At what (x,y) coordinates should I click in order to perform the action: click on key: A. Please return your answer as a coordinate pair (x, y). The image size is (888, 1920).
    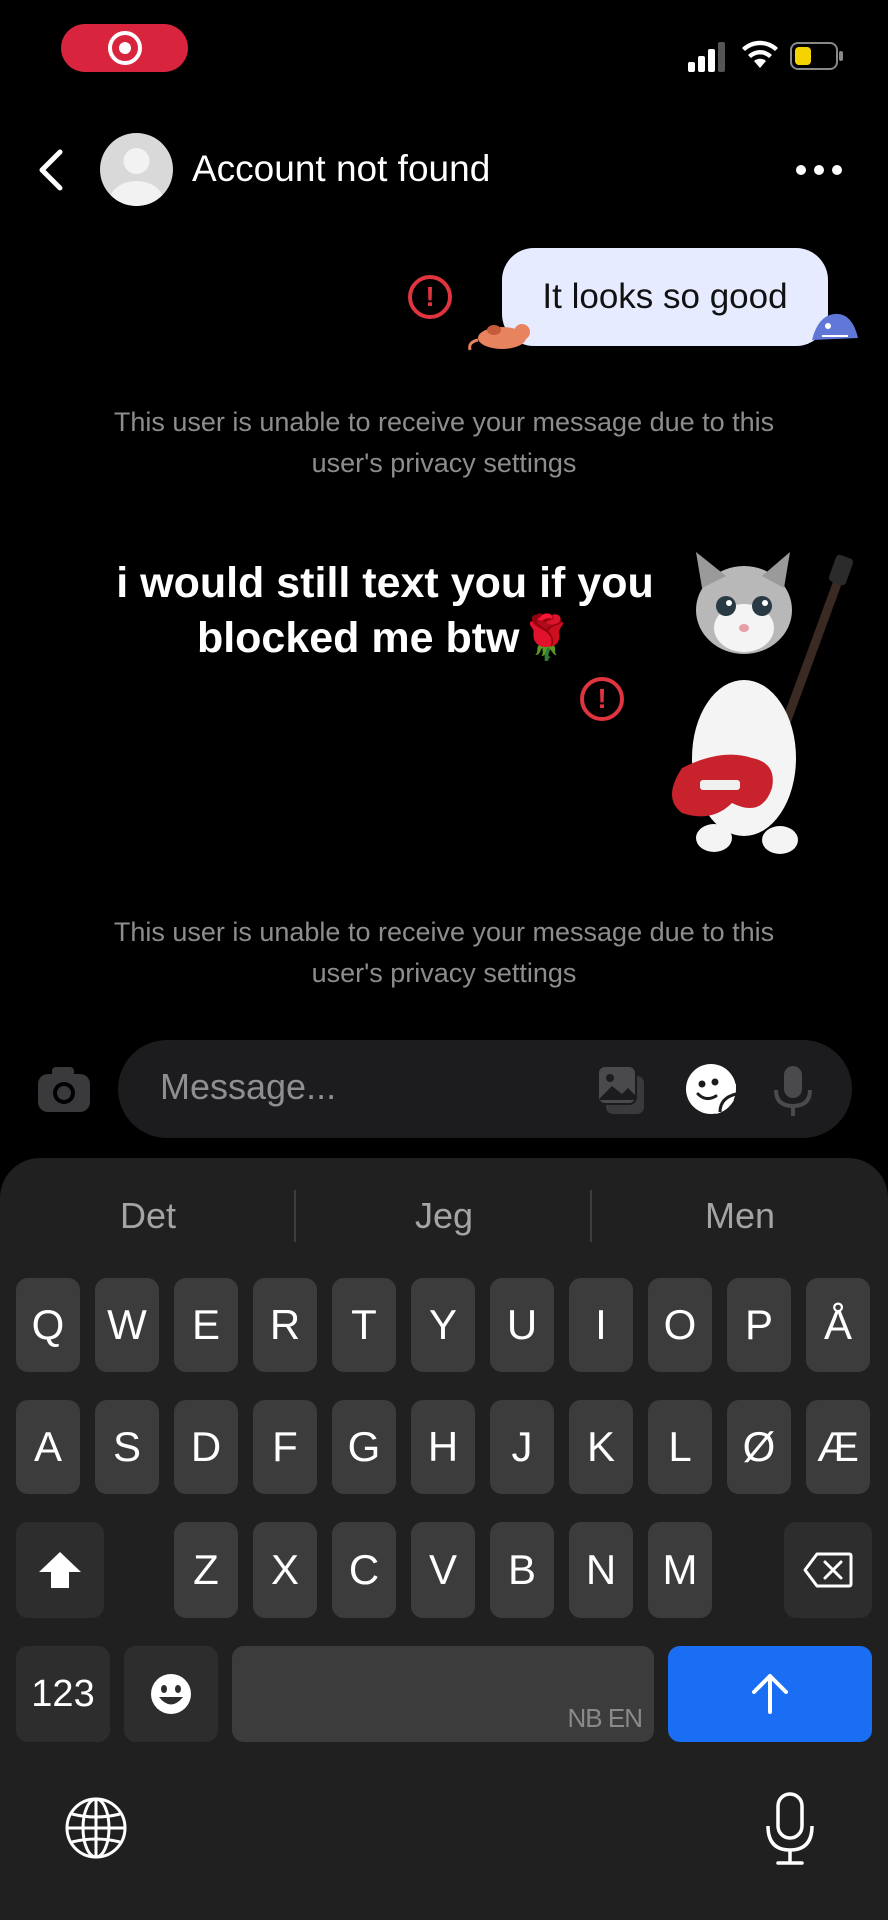
    Looking at the image, I should click on (48, 1447).